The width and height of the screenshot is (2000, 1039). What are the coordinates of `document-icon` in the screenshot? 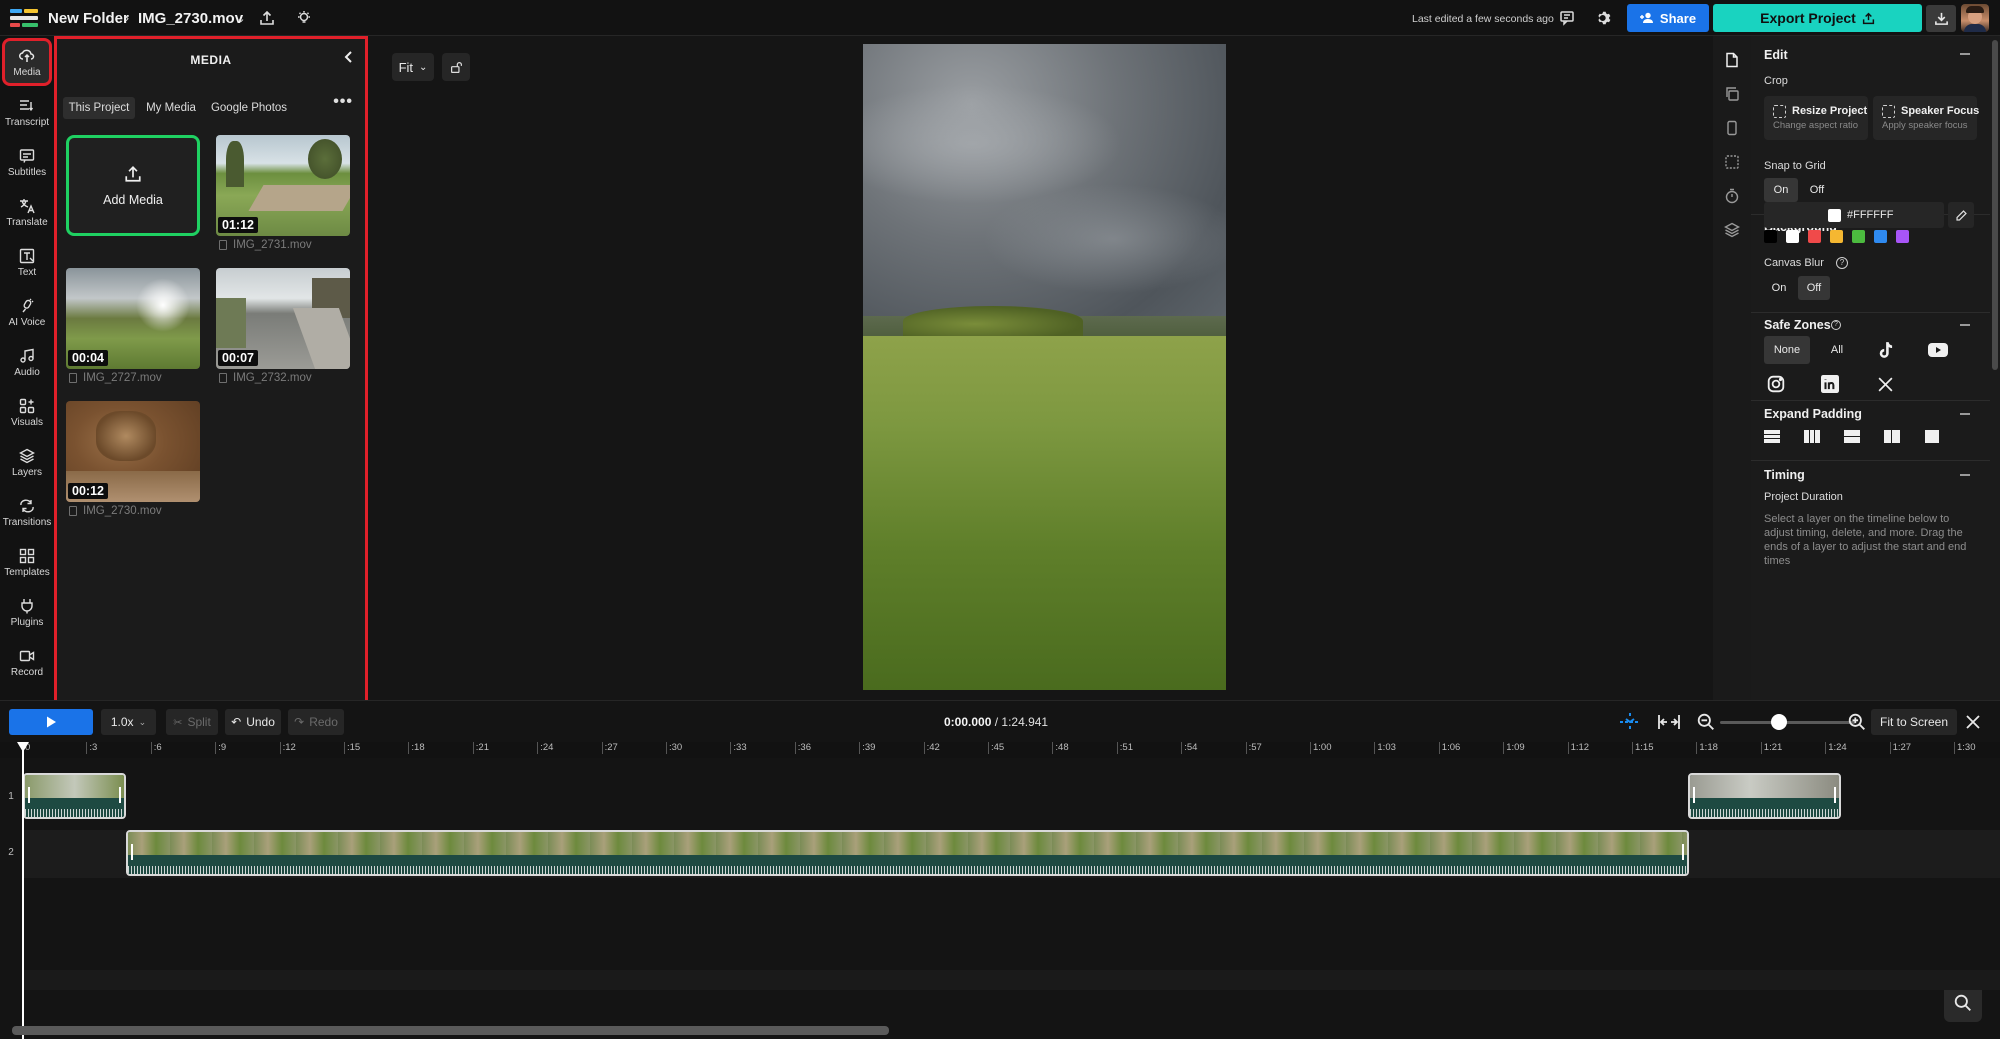 It's located at (1732, 60).